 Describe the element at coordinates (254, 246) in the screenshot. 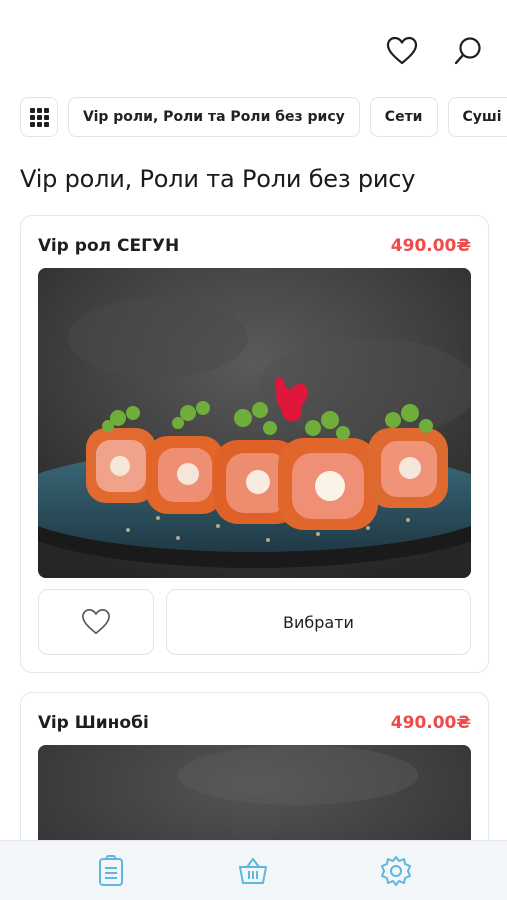

I see `product-header: Vip рол СЕГУН 490.00₴` at that location.